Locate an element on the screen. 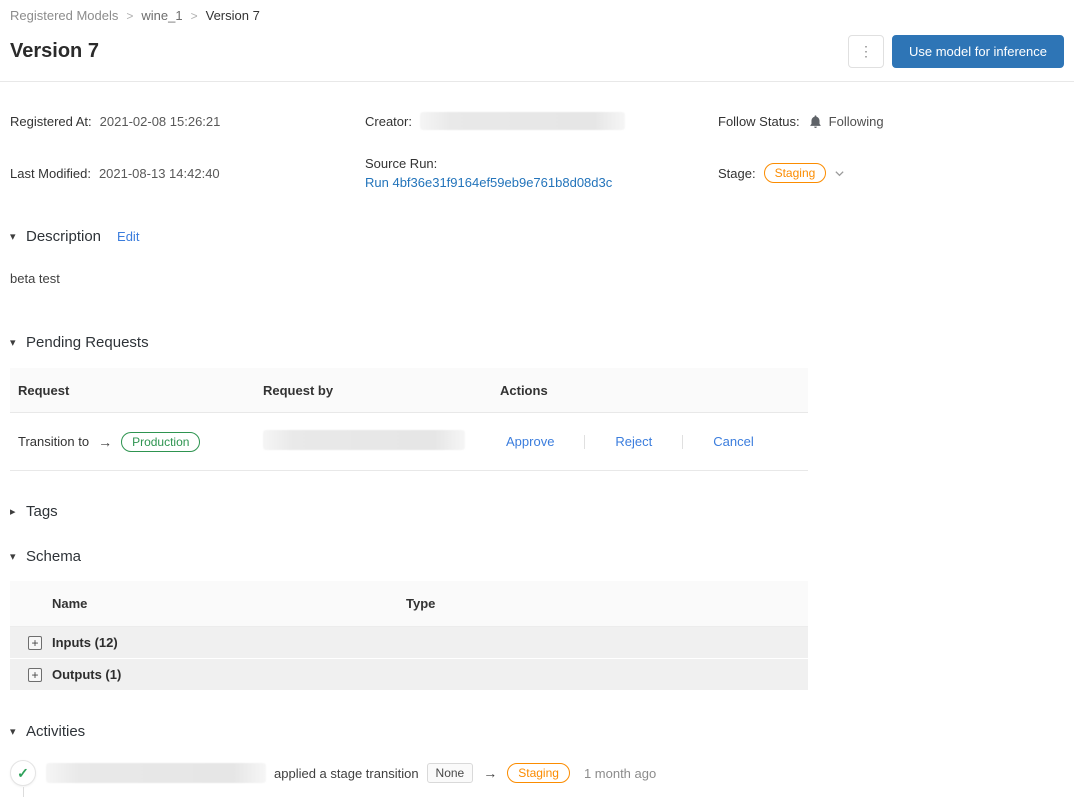 The height and width of the screenshot is (797, 1074). breadcrumb-model-name: wine_1 is located at coordinates (161, 15).